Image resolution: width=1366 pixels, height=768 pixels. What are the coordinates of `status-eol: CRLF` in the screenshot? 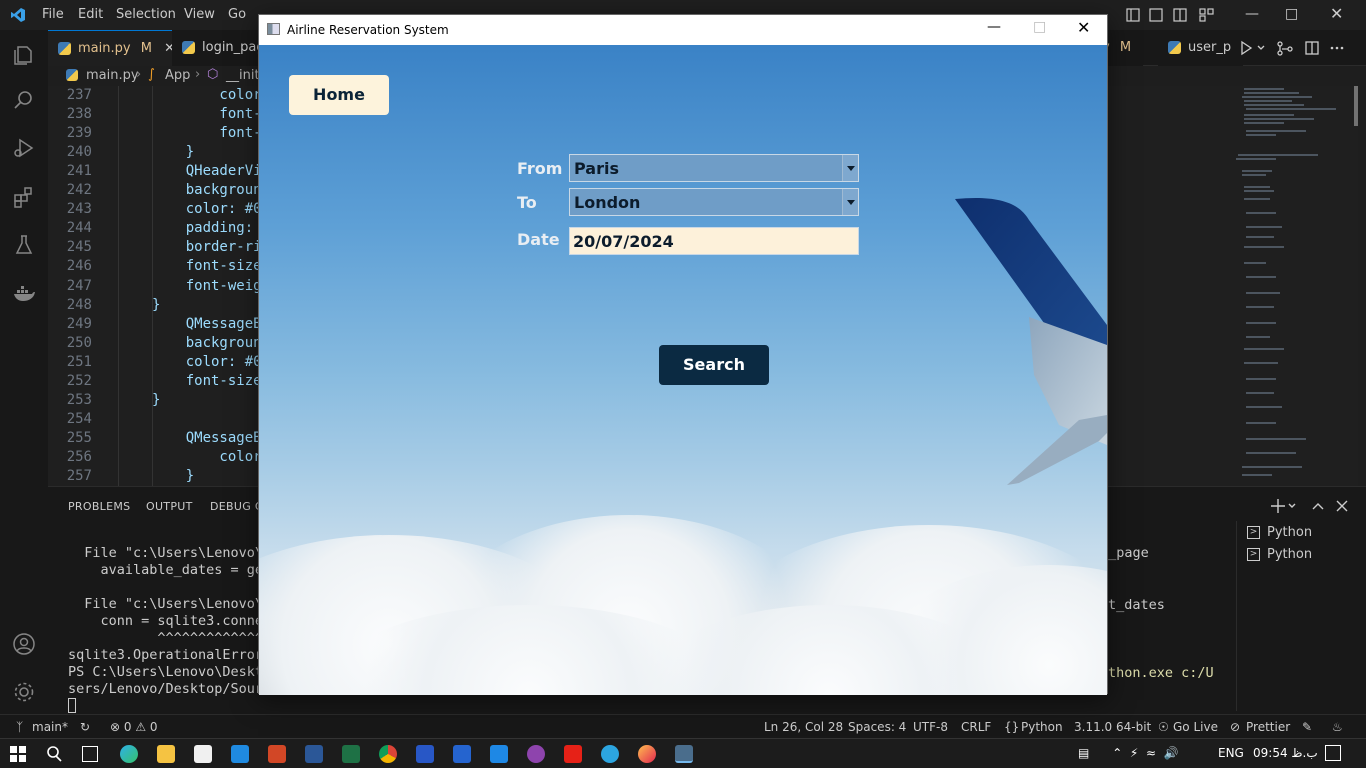 It's located at (976, 727).